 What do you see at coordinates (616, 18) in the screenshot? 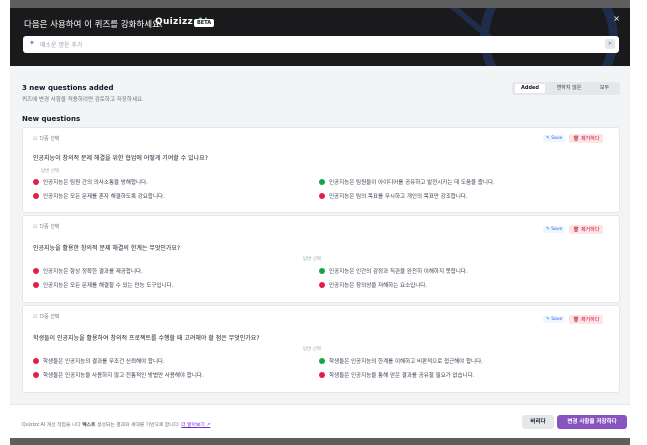
I see `close-icon: ×` at bounding box center [616, 18].